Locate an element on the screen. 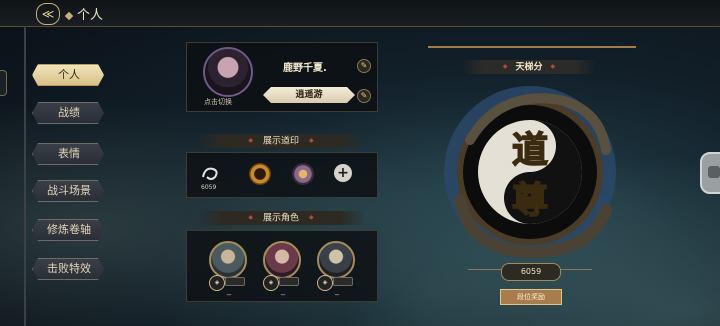  sidebar-item-profile: 个人 is located at coordinates (68, 75).